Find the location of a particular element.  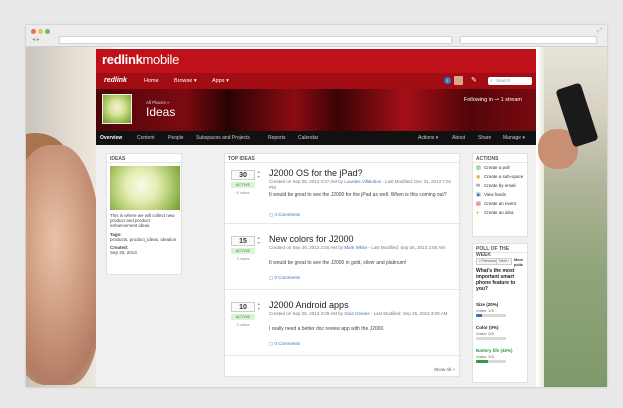

avatar is located at coordinates (458, 80).